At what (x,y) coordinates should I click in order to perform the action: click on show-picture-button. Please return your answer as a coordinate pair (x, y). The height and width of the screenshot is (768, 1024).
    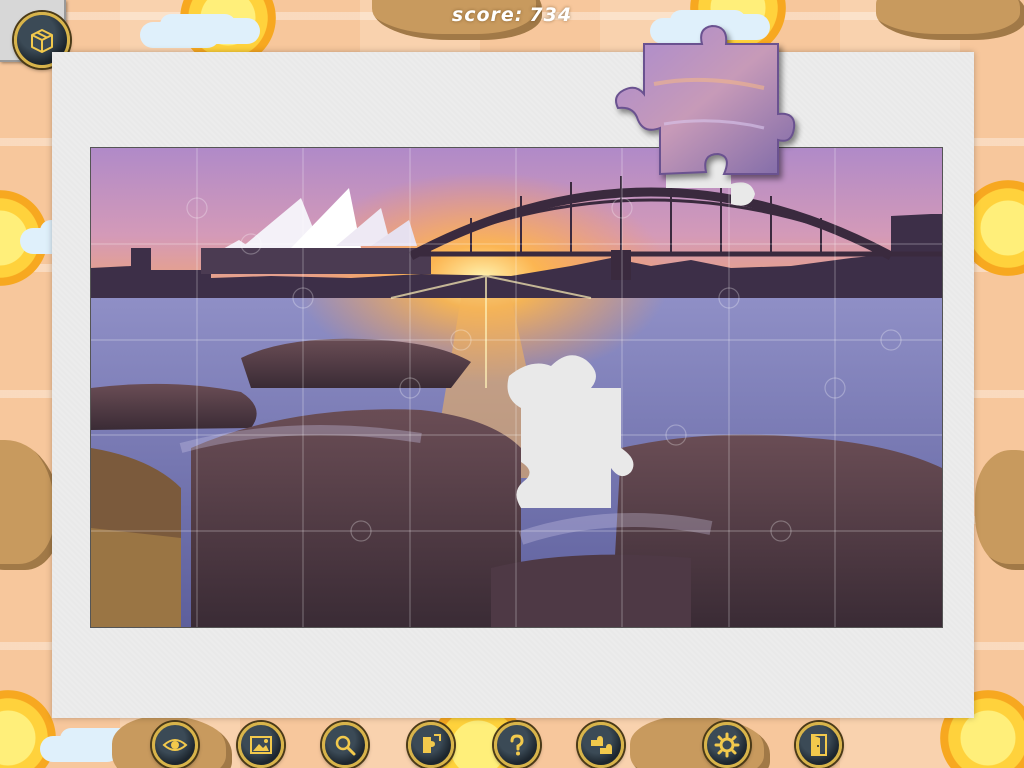
    Looking at the image, I should click on (261, 745).